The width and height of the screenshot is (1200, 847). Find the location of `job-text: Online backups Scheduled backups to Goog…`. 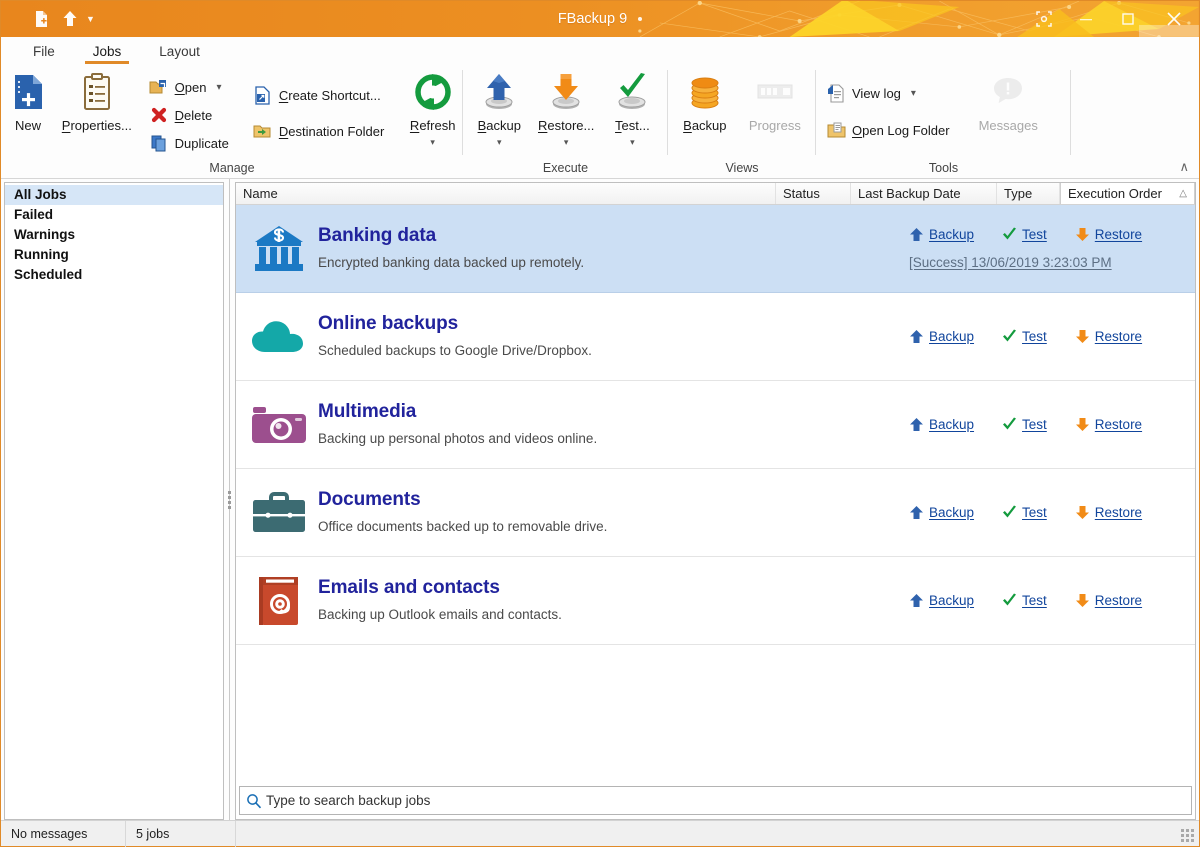

job-text: Online backups Scheduled backups to Goog… is located at coordinates (605, 336).